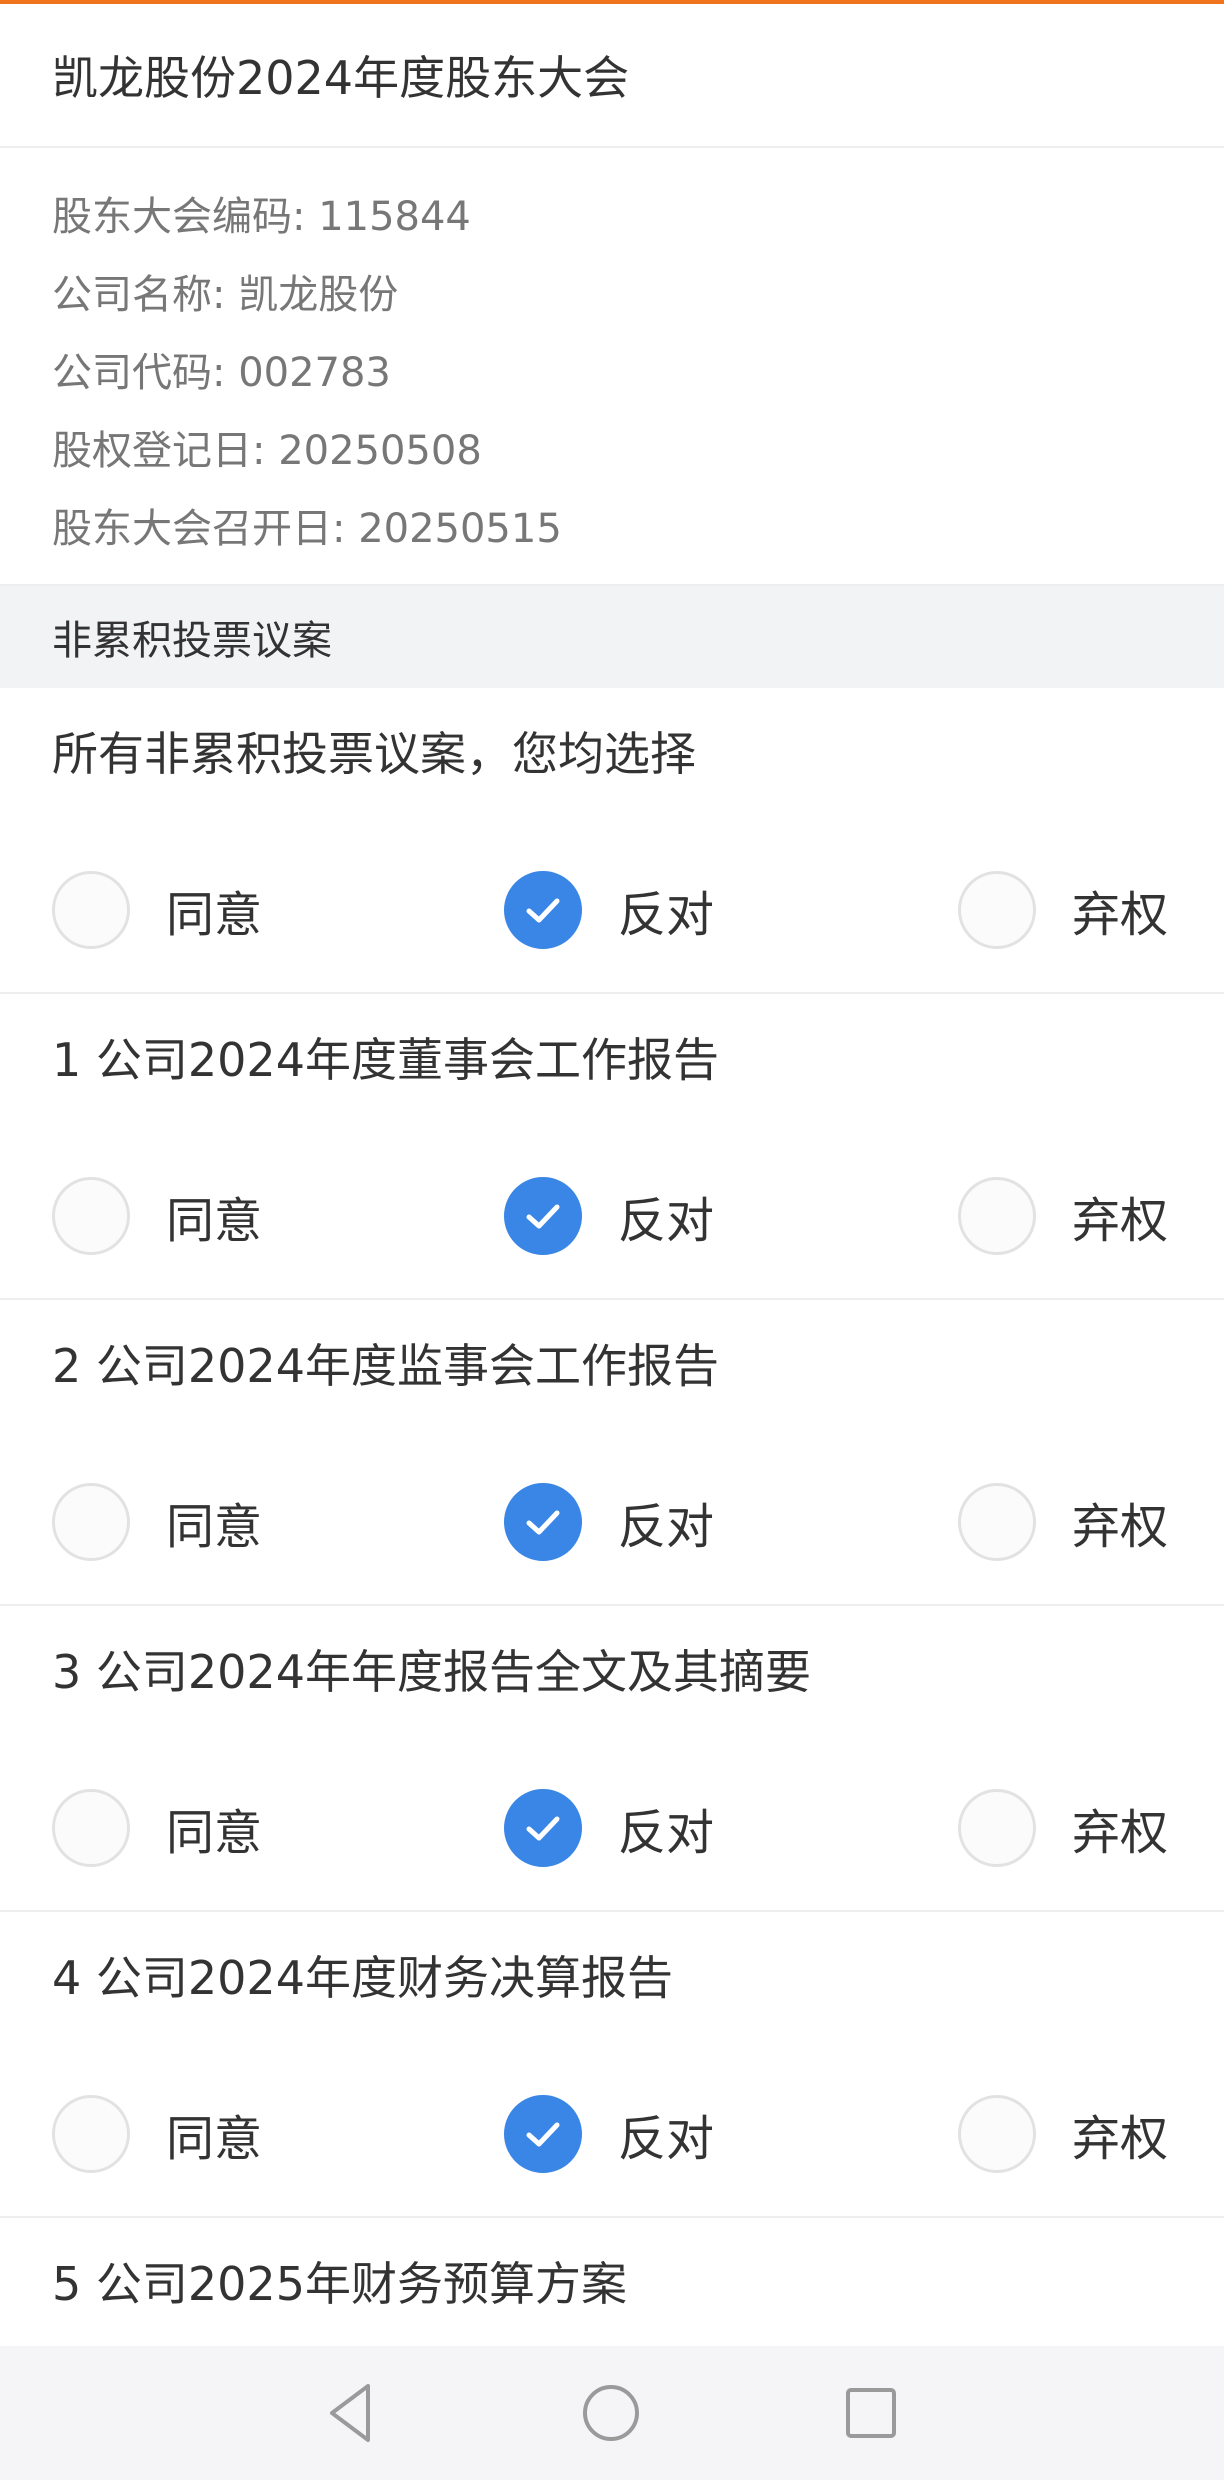 The height and width of the screenshot is (2480, 1224). What do you see at coordinates (385, 1060) in the screenshot?
I see `item-title: 1 公司2024年度董事会工作报告` at bounding box center [385, 1060].